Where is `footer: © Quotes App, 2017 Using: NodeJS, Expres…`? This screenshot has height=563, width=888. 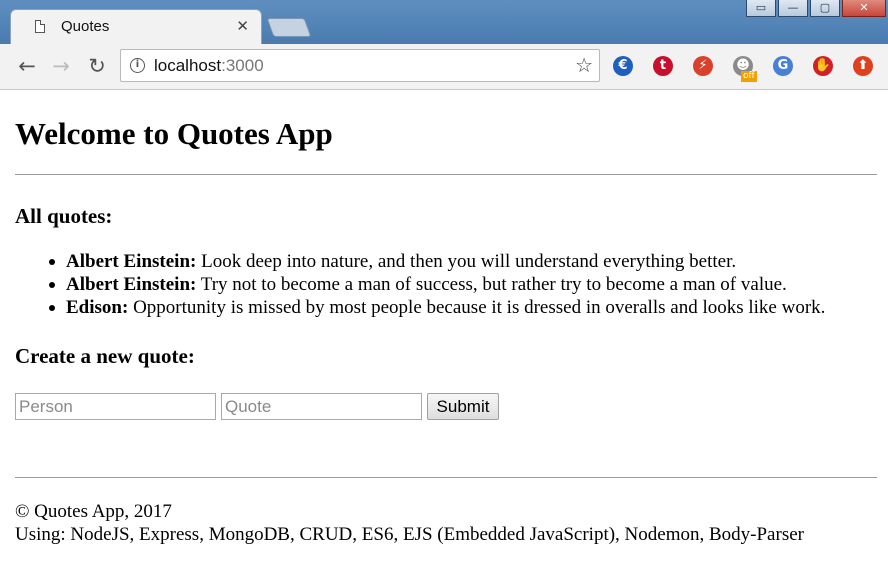 footer: © Quotes App, 2017 Using: NodeJS, Expres… is located at coordinates (409, 523).